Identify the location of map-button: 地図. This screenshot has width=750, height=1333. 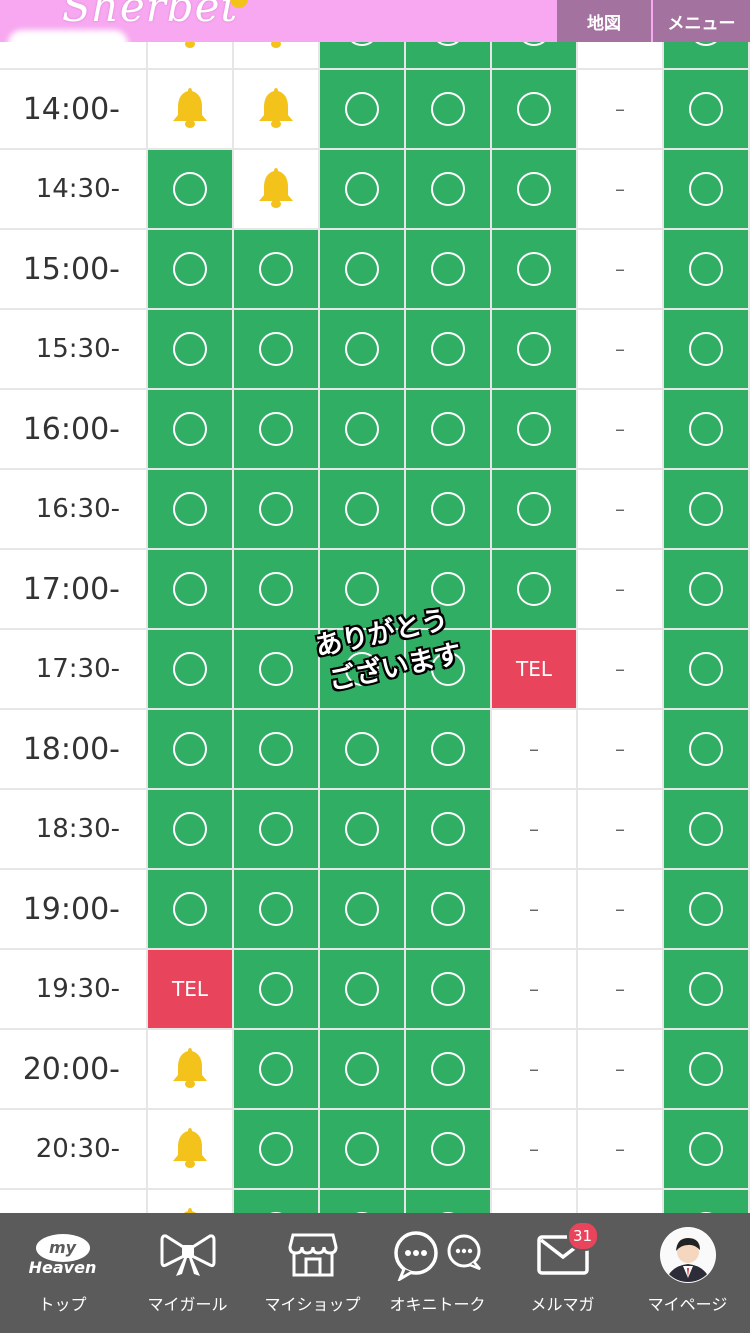
(604, 21).